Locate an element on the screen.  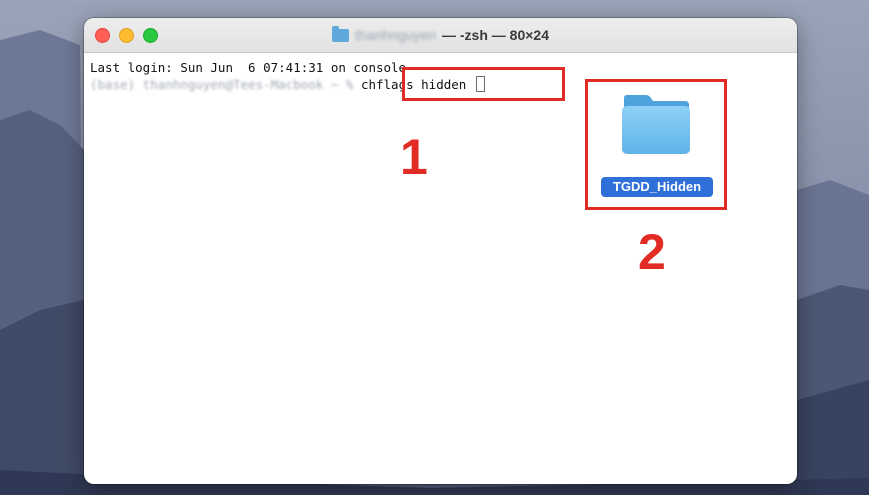
window-title: thanhnguyen — -zsh — 80×24 is located at coordinates (440, 35).